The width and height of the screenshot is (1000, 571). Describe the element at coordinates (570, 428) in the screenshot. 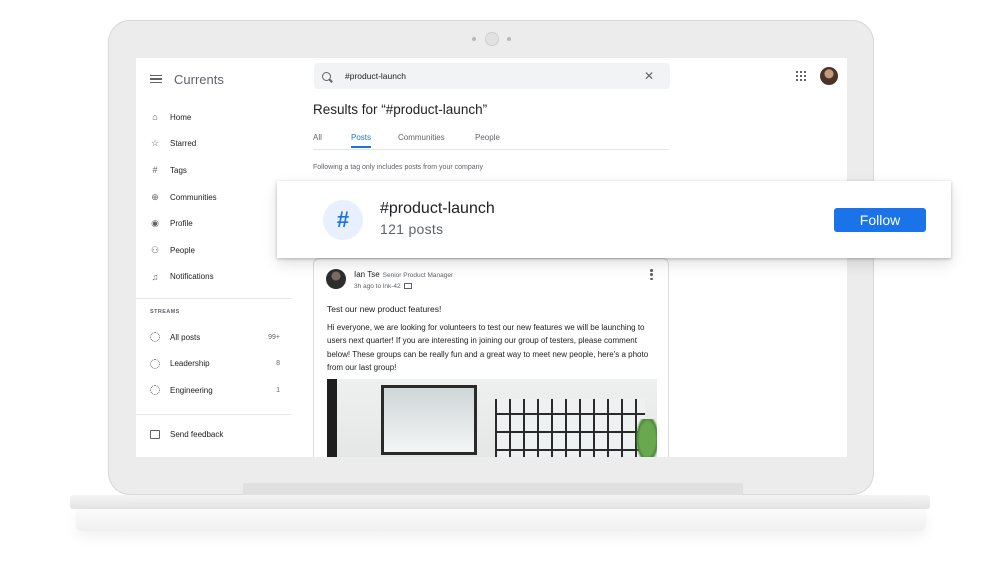

I see `photo-window-grid` at that location.